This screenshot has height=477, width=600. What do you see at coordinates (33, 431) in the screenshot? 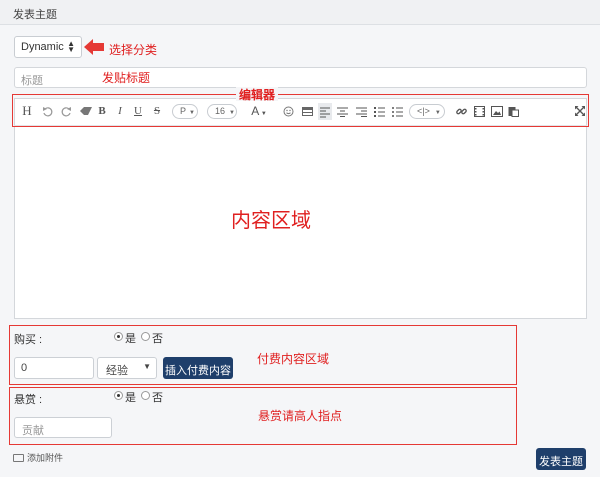
I see `contribution-placeholder: 贡献` at bounding box center [33, 431].